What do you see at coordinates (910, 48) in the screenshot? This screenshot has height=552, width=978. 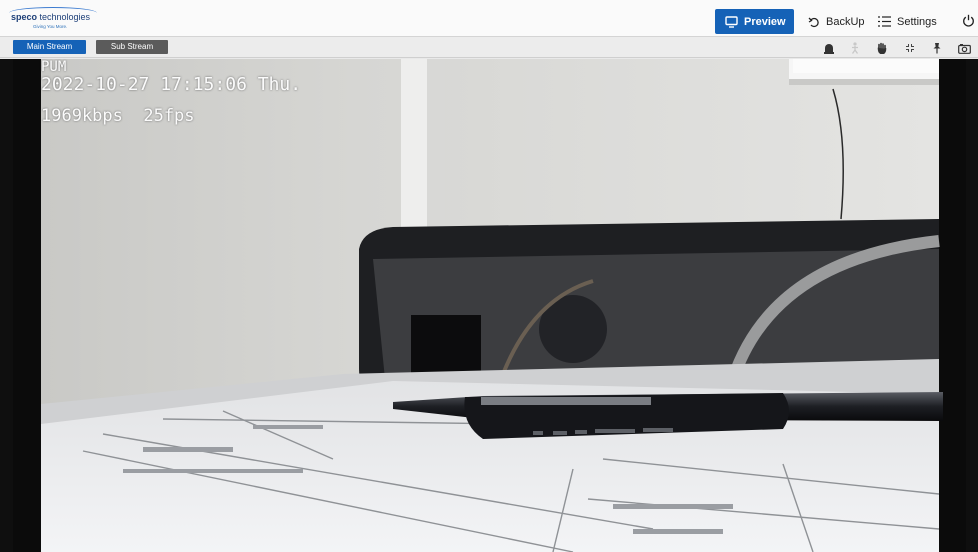 I see `fullscreen-icon` at bounding box center [910, 48].